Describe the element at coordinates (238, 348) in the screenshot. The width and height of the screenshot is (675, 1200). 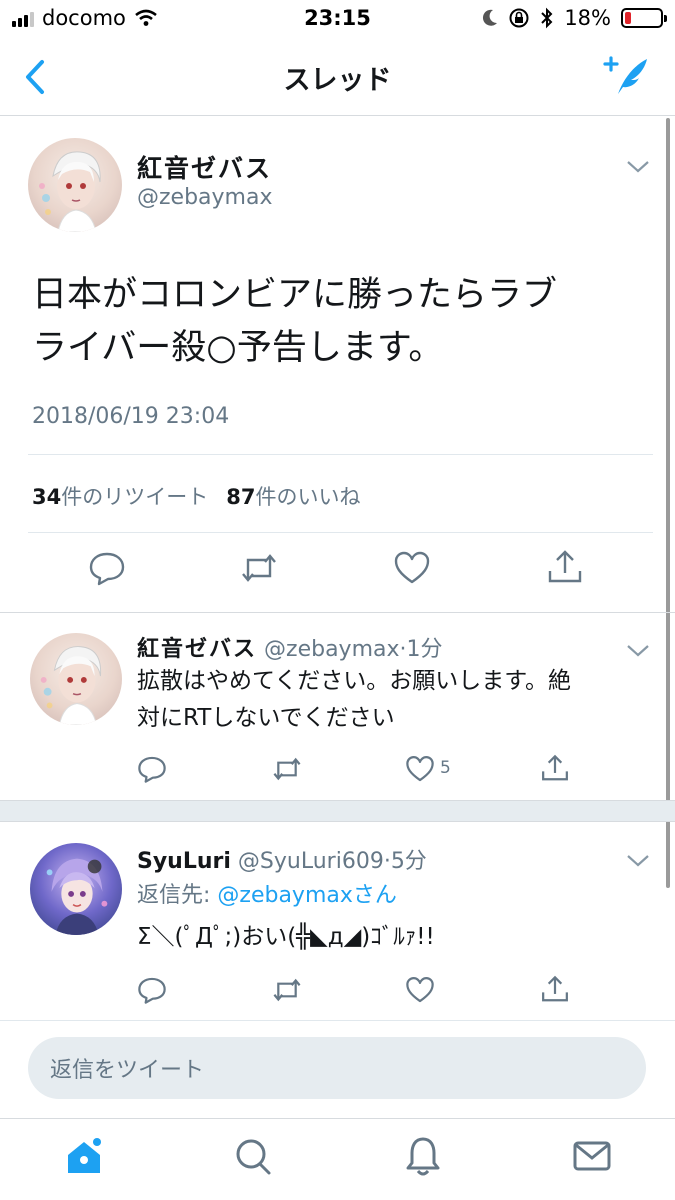
I see `tweet-text-line: ライバー殺○予告します。` at that location.